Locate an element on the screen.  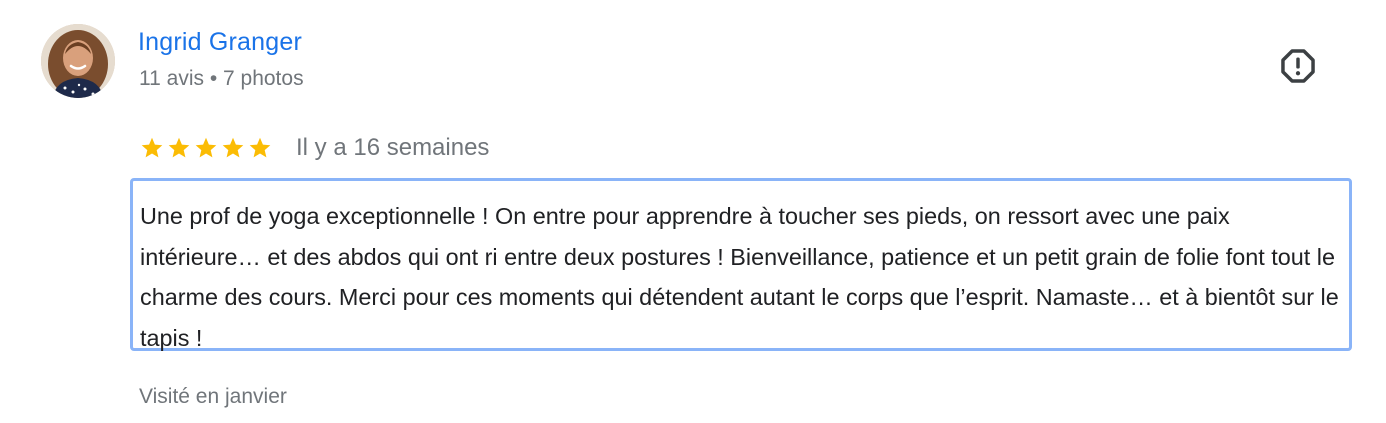
avatar-photo is located at coordinates (78, 61).